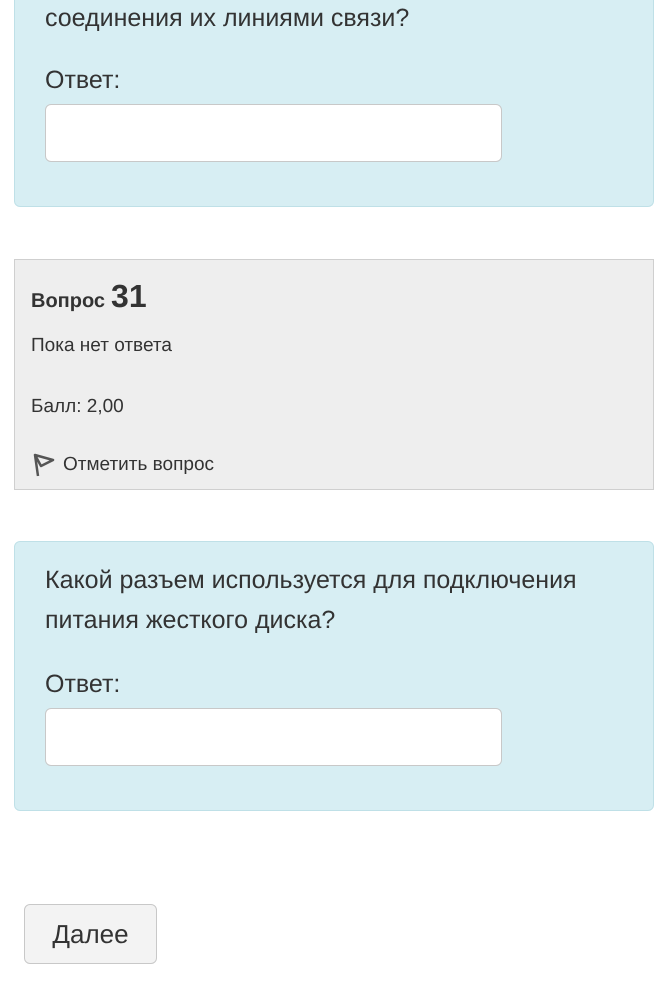 This screenshot has width=670, height=984. What do you see at coordinates (122, 465) in the screenshot?
I see `flag-question-link: Отметить вопрос` at bounding box center [122, 465].